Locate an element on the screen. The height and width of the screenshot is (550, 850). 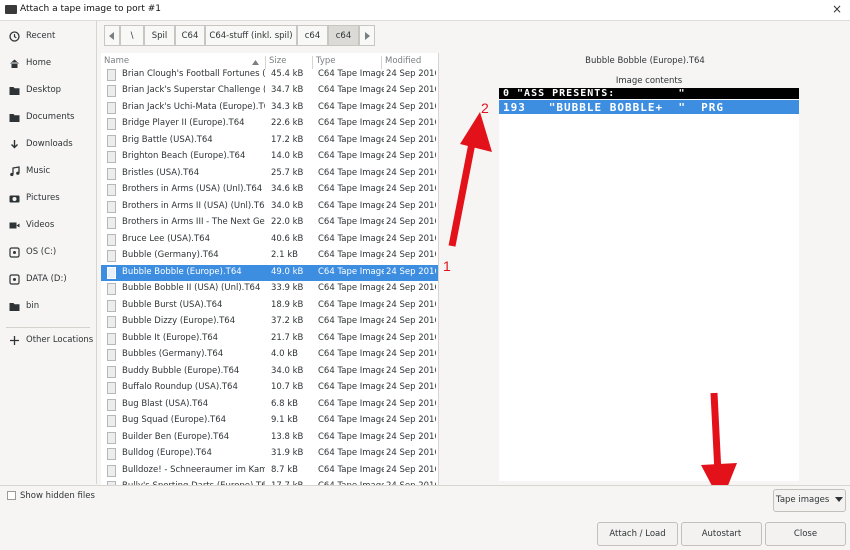
close-button: Close is located at coordinates (805, 534).